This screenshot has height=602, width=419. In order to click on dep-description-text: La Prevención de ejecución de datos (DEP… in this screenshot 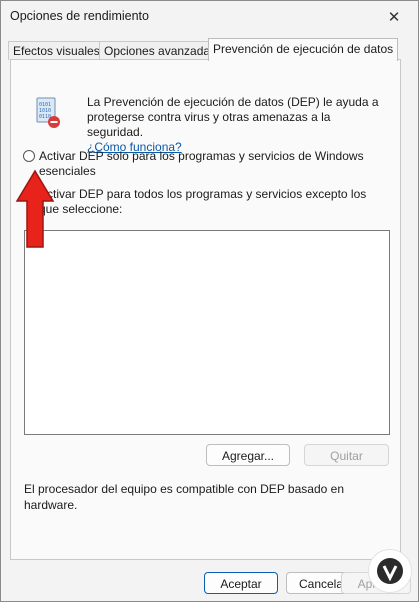, I will do `click(233, 117)`.